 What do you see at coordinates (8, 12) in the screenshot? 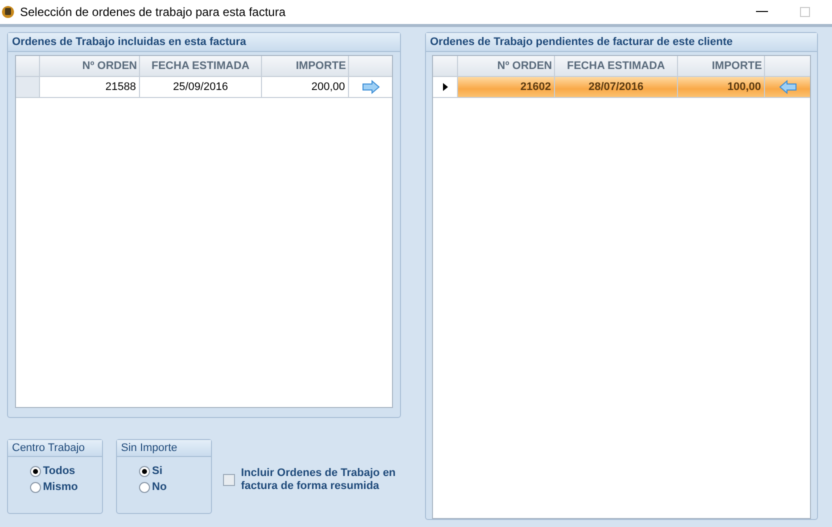
I see `app-icon` at bounding box center [8, 12].